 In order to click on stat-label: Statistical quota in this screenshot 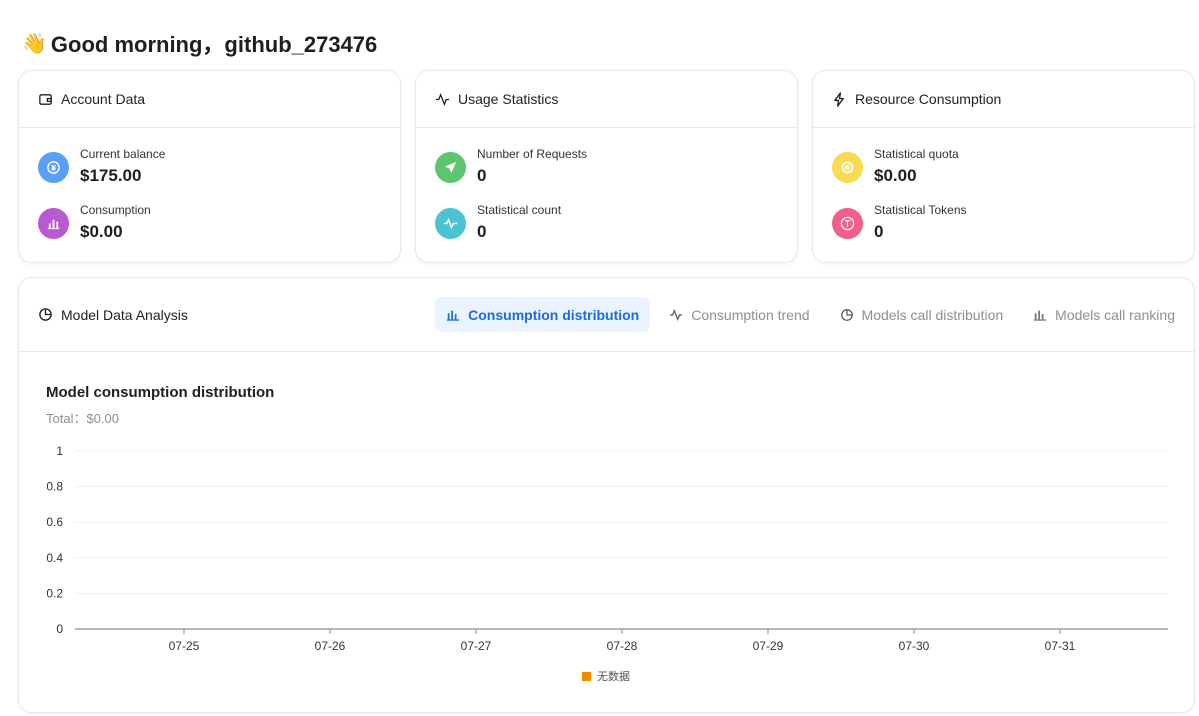, I will do `click(916, 154)`.